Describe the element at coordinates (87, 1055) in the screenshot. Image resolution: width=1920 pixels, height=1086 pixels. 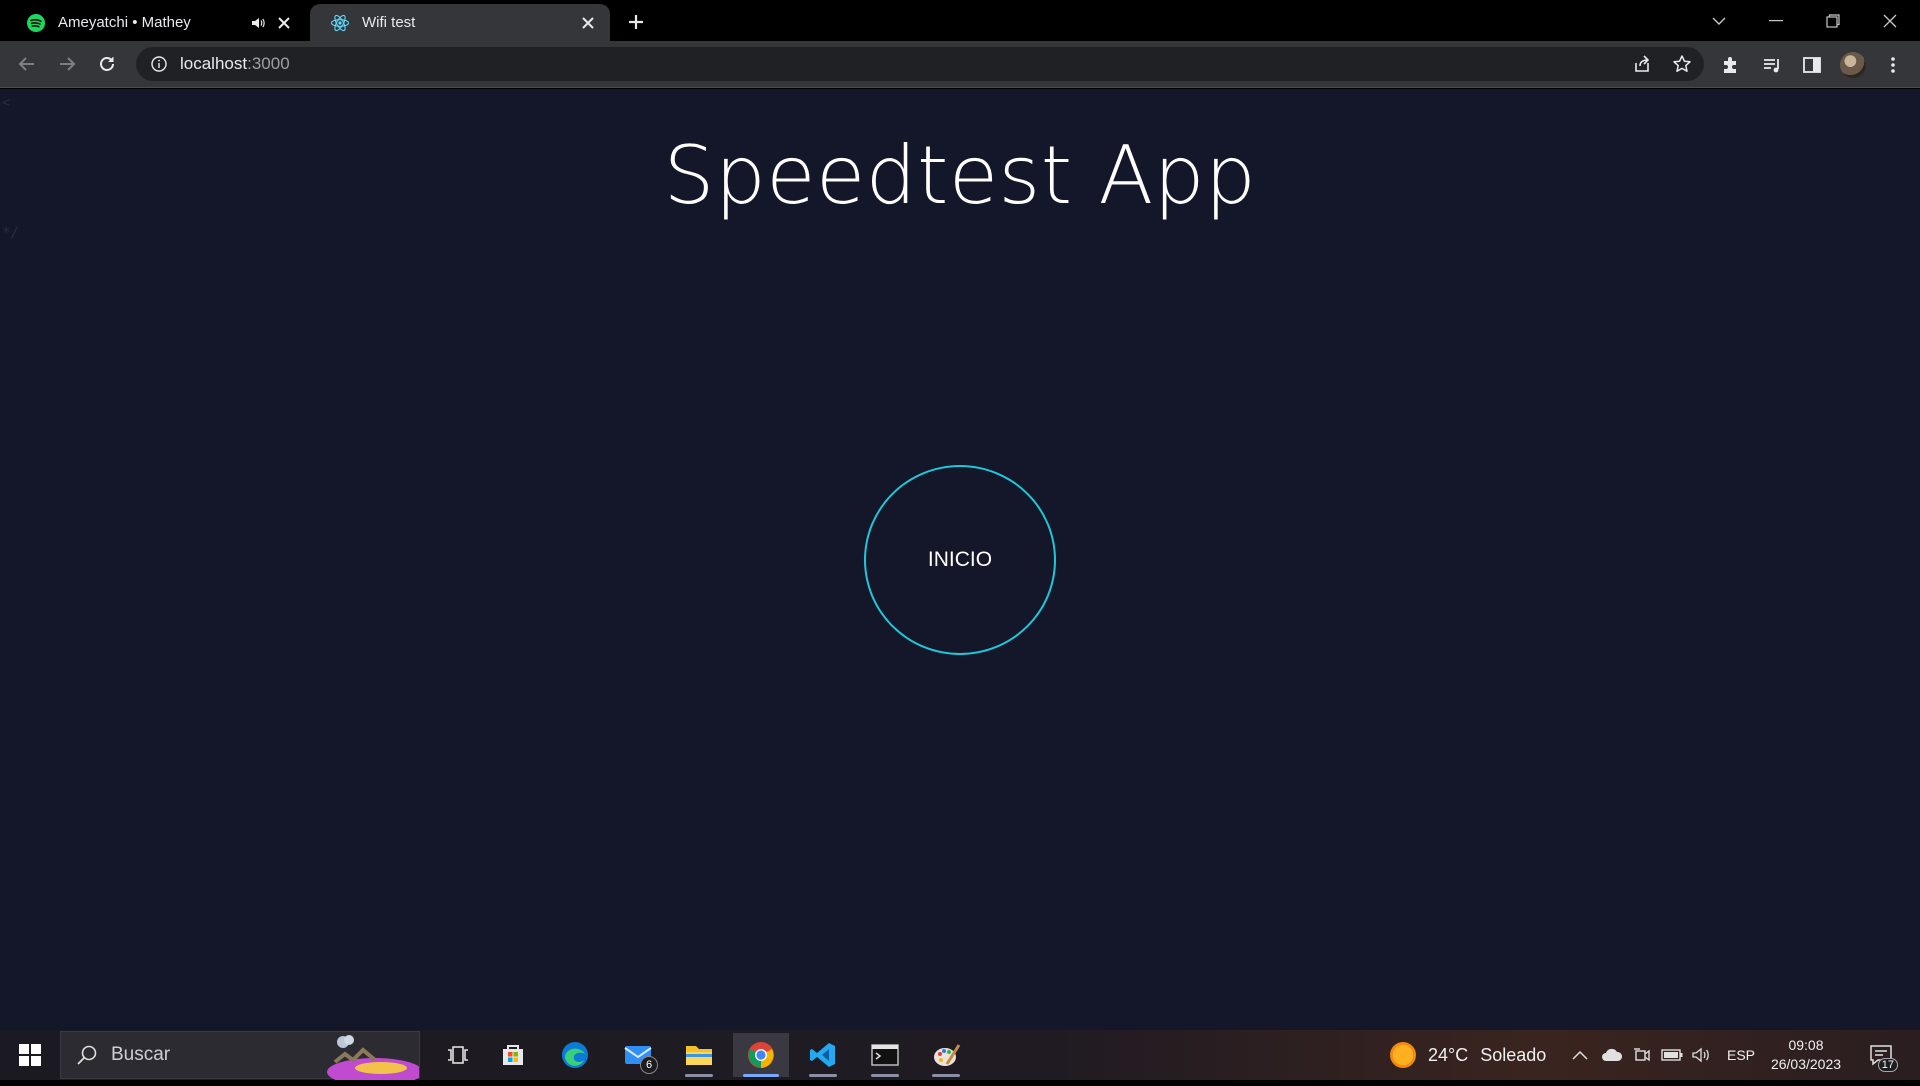
I see `search-icon` at that location.